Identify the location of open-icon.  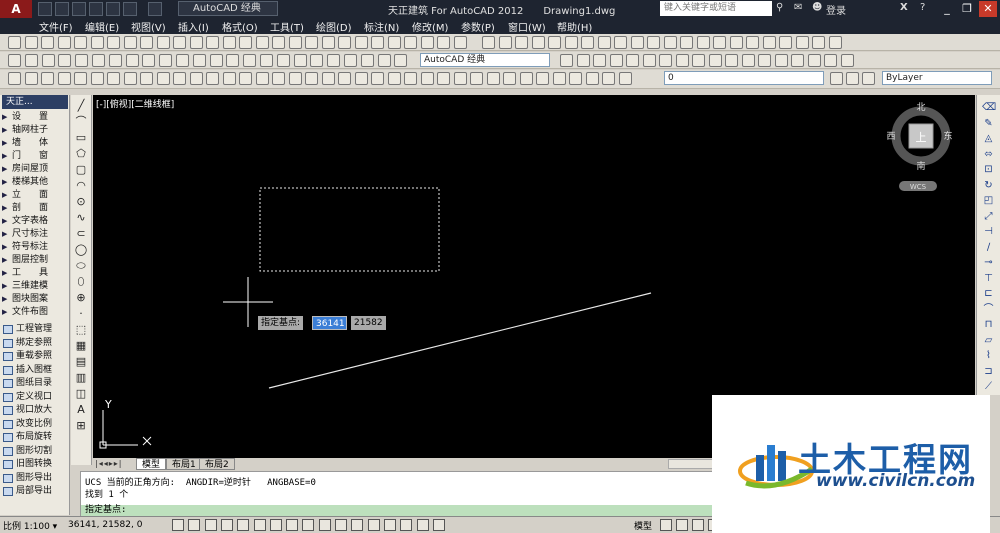
(62, 9).